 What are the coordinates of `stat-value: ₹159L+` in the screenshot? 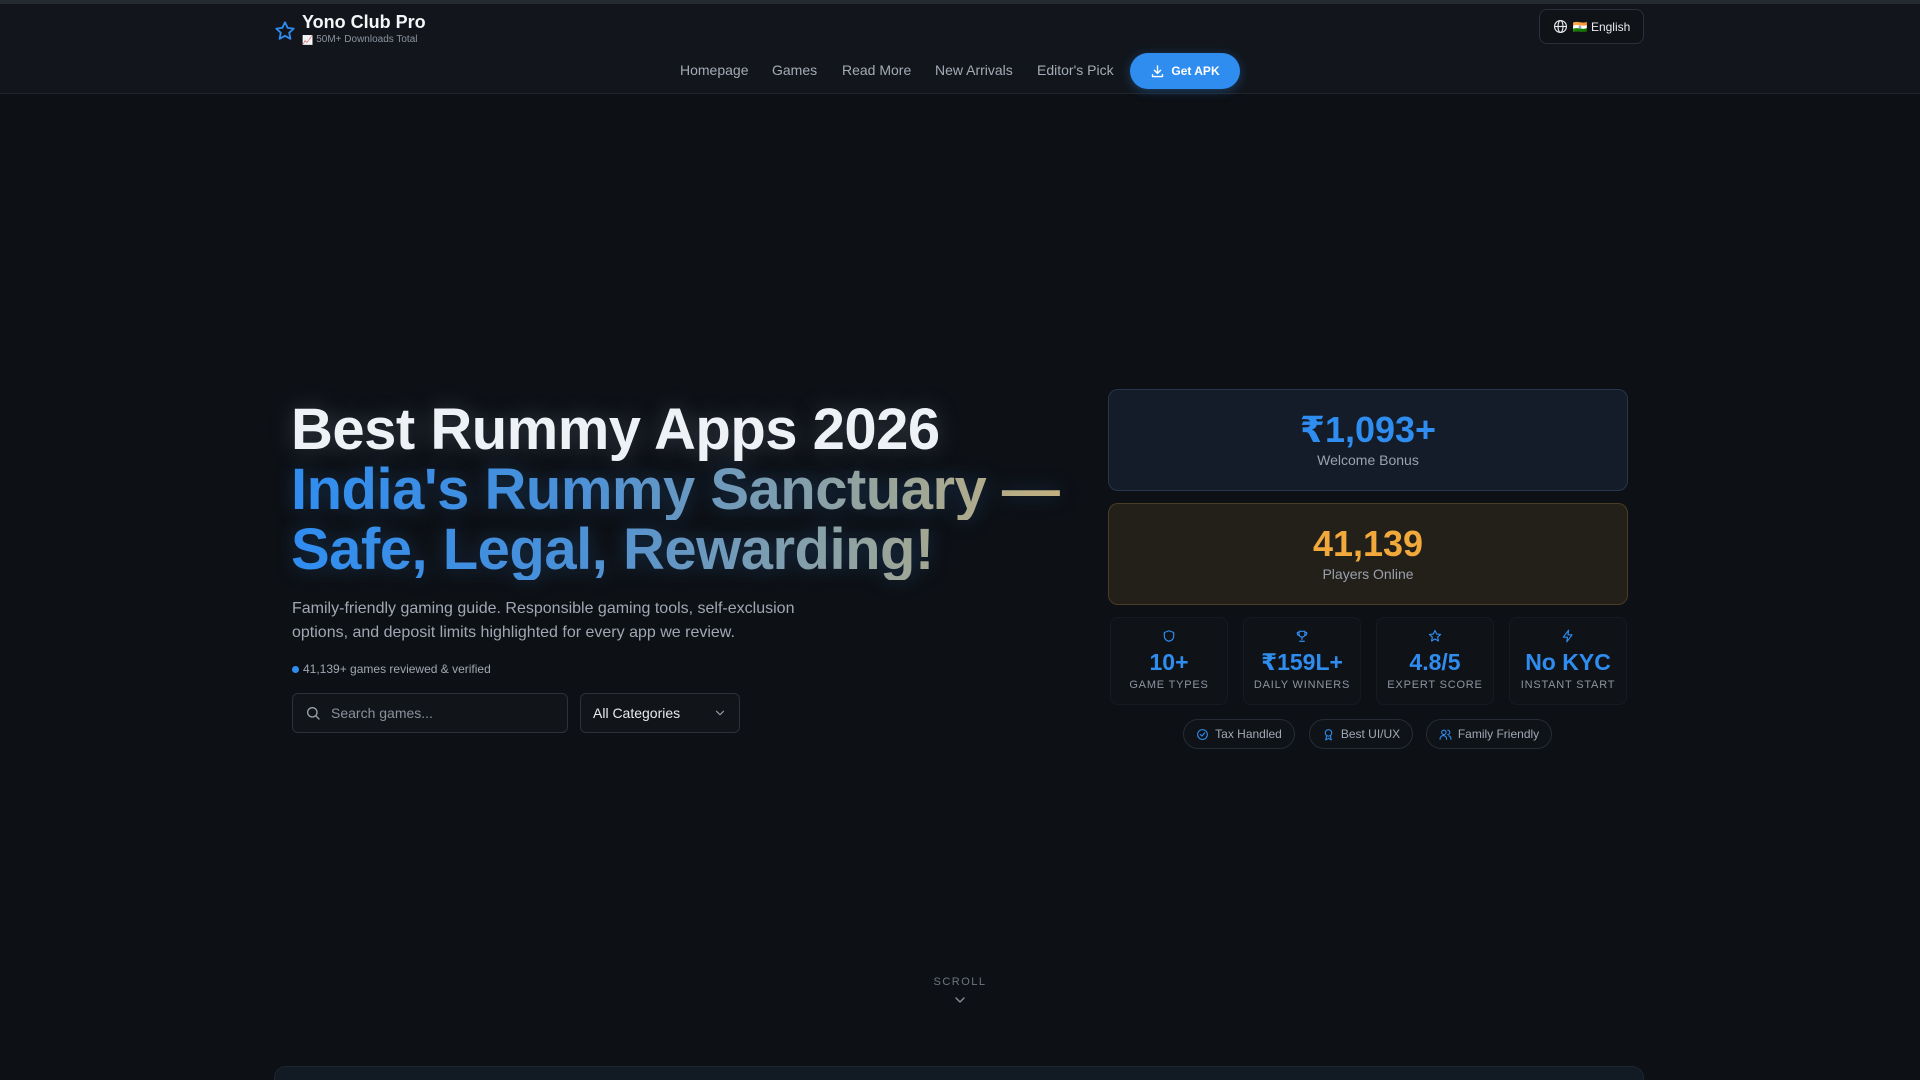 It's located at (1302, 662).